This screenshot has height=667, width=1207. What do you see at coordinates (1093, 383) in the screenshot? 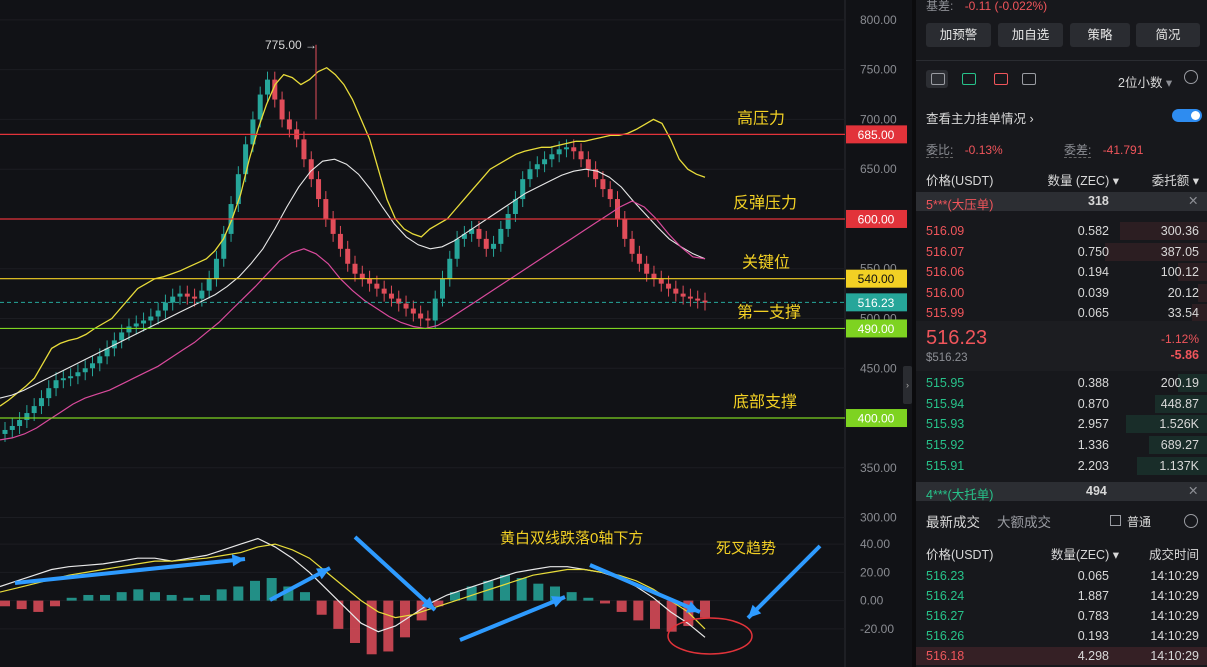
I see `bid-qty: 0.388` at bounding box center [1093, 383].